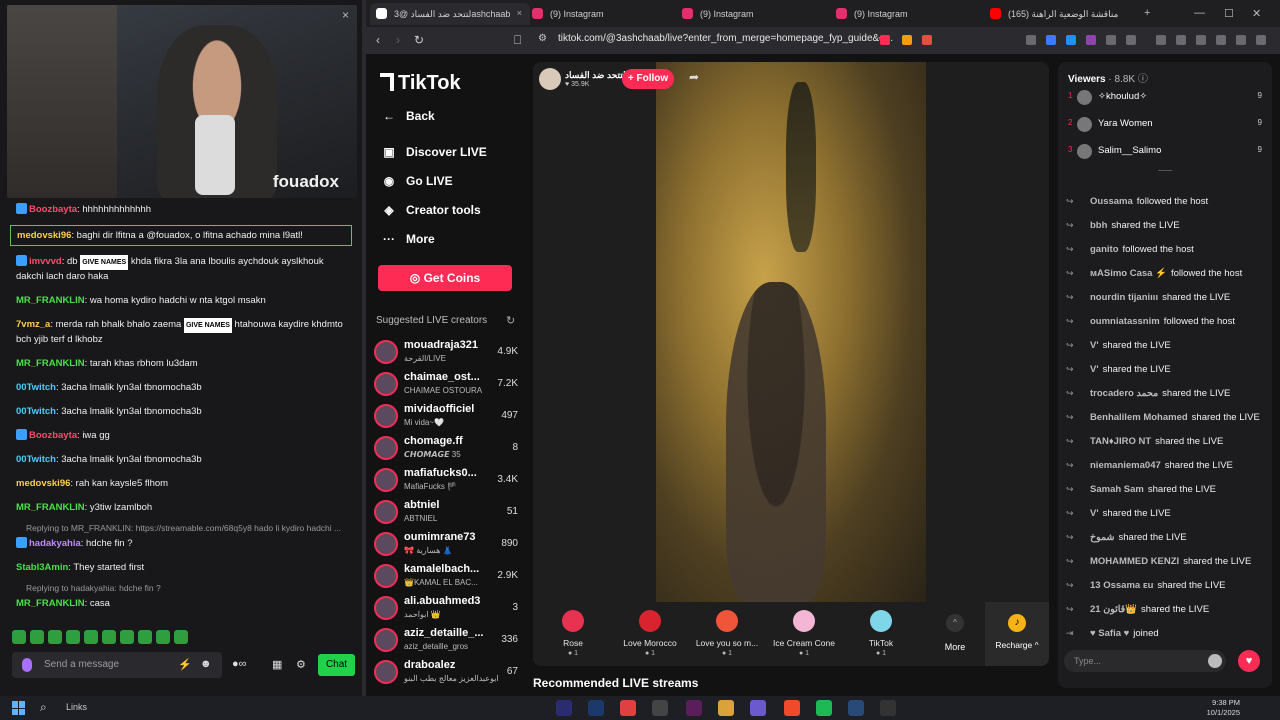 The image size is (1280, 720). Describe the element at coordinates (36, 411) in the screenshot. I see `chat-username: 00Twitch` at that location.